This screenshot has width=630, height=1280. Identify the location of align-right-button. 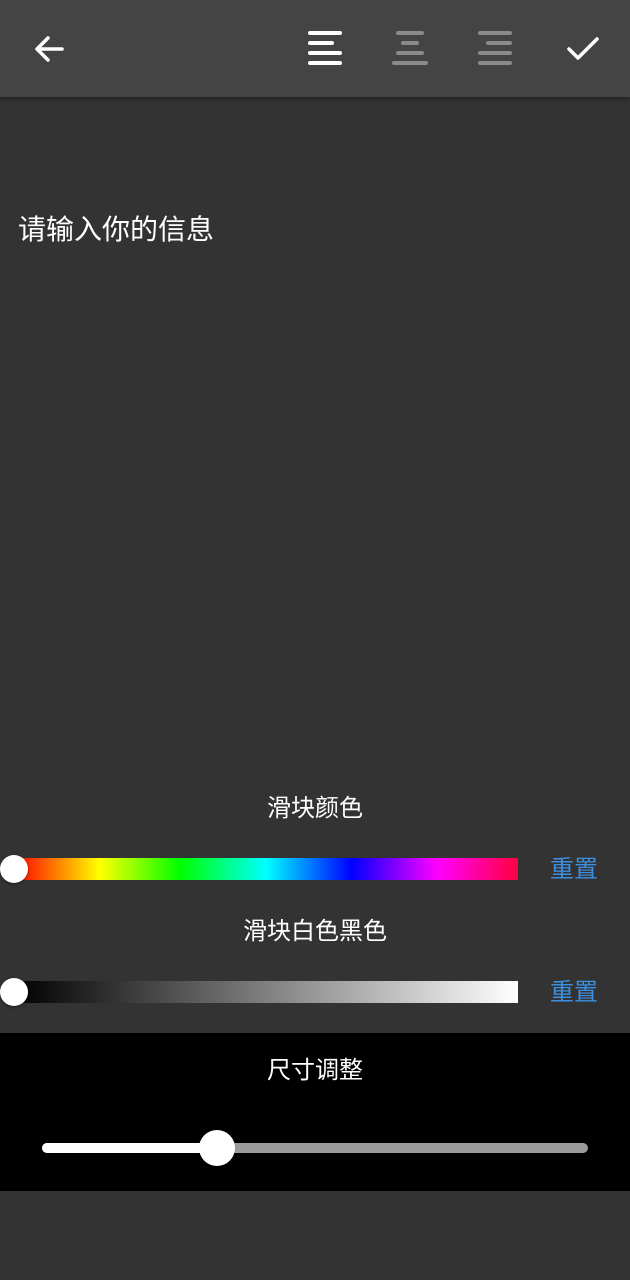
(494, 49).